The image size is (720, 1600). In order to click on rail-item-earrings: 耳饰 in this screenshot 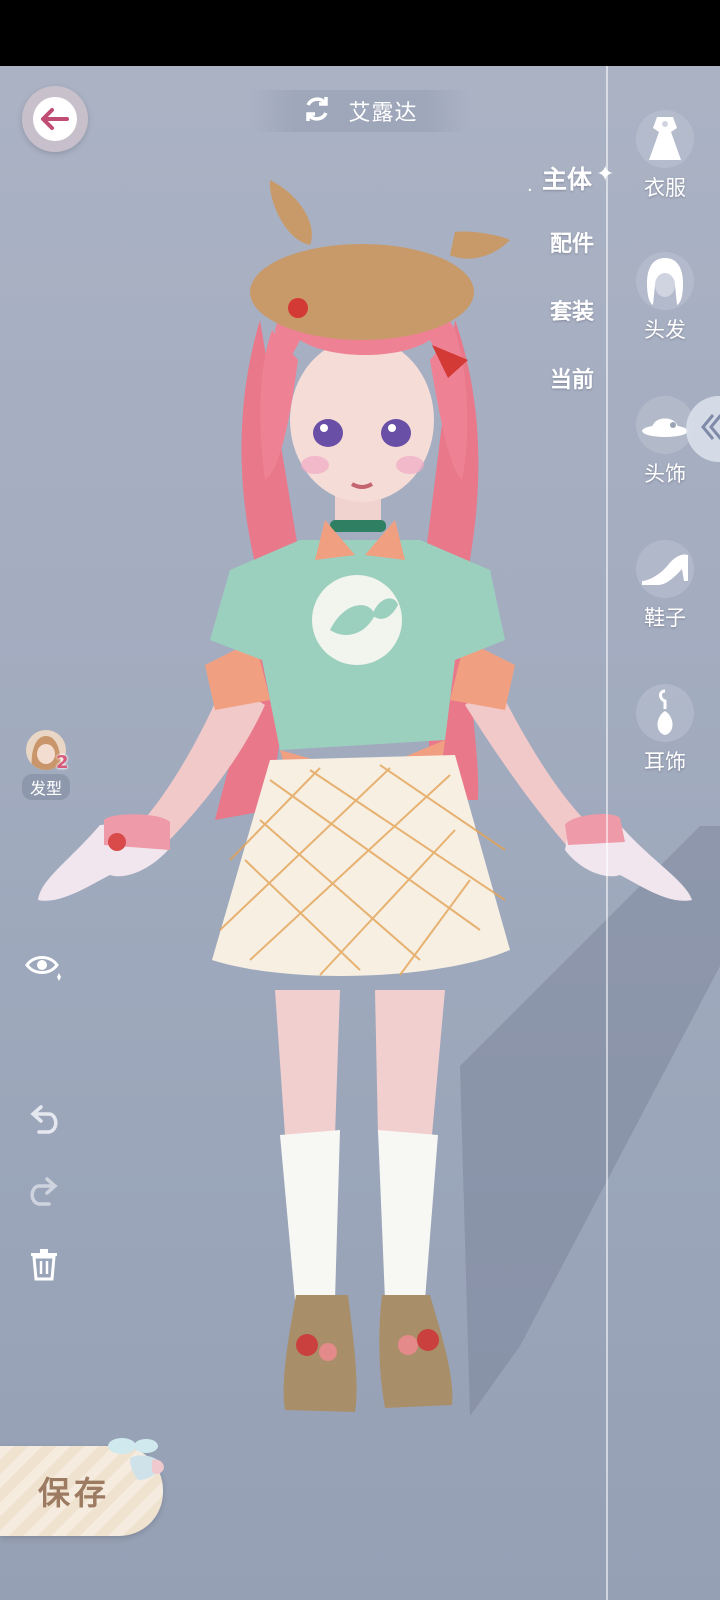, I will do `click(665, 730)`.